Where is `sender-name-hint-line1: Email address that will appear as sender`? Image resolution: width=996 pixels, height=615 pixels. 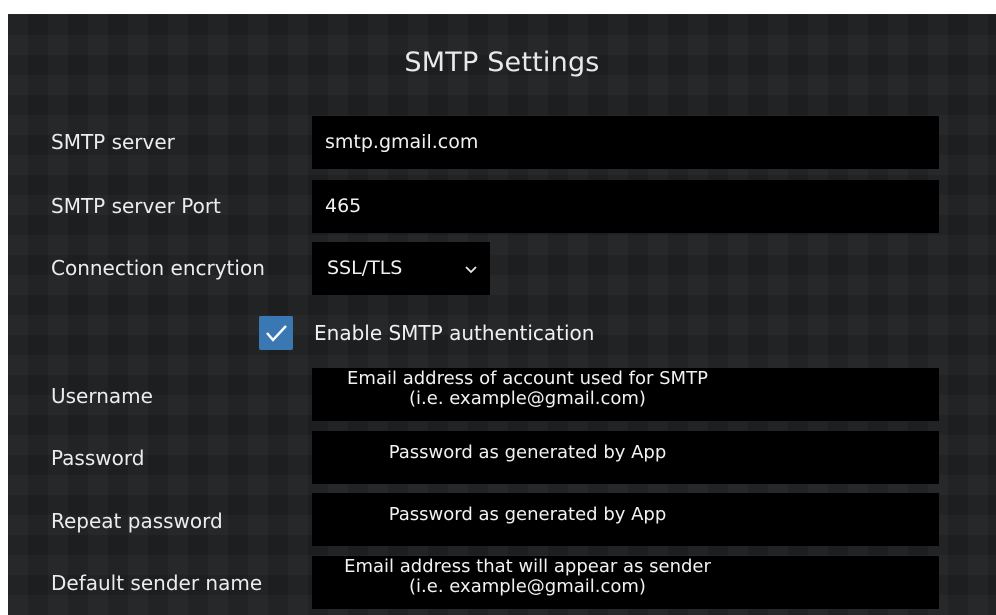
sender-name-hint-line1: Email address that will appear as sender is located at coordinates (527, 566).